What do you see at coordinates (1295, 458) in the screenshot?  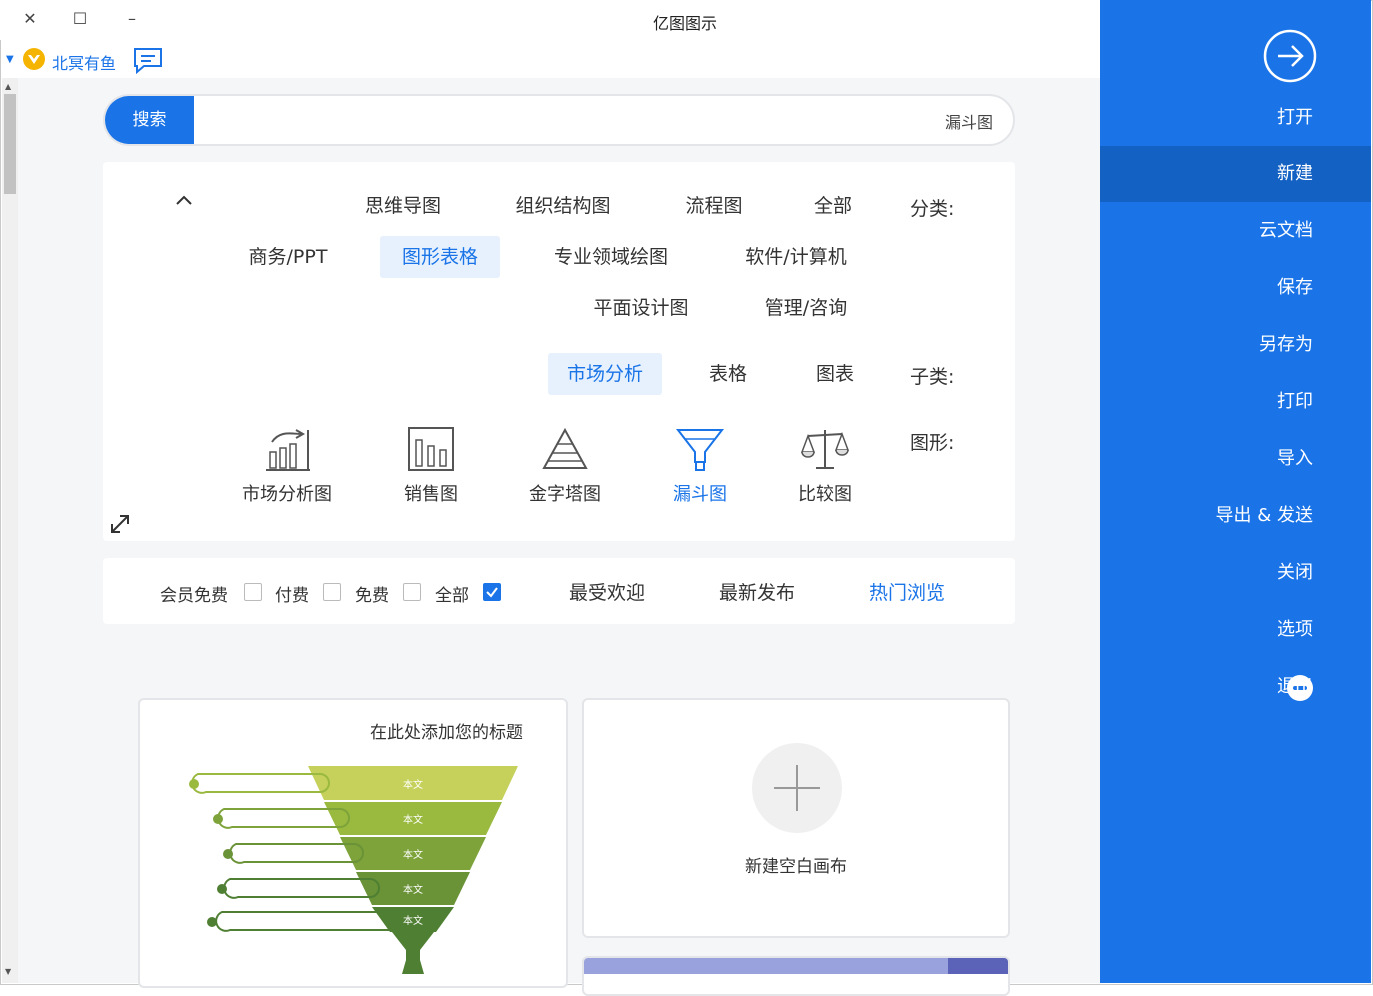 I see `menu-import-label: 导入` at bounding box center [1295, 458].